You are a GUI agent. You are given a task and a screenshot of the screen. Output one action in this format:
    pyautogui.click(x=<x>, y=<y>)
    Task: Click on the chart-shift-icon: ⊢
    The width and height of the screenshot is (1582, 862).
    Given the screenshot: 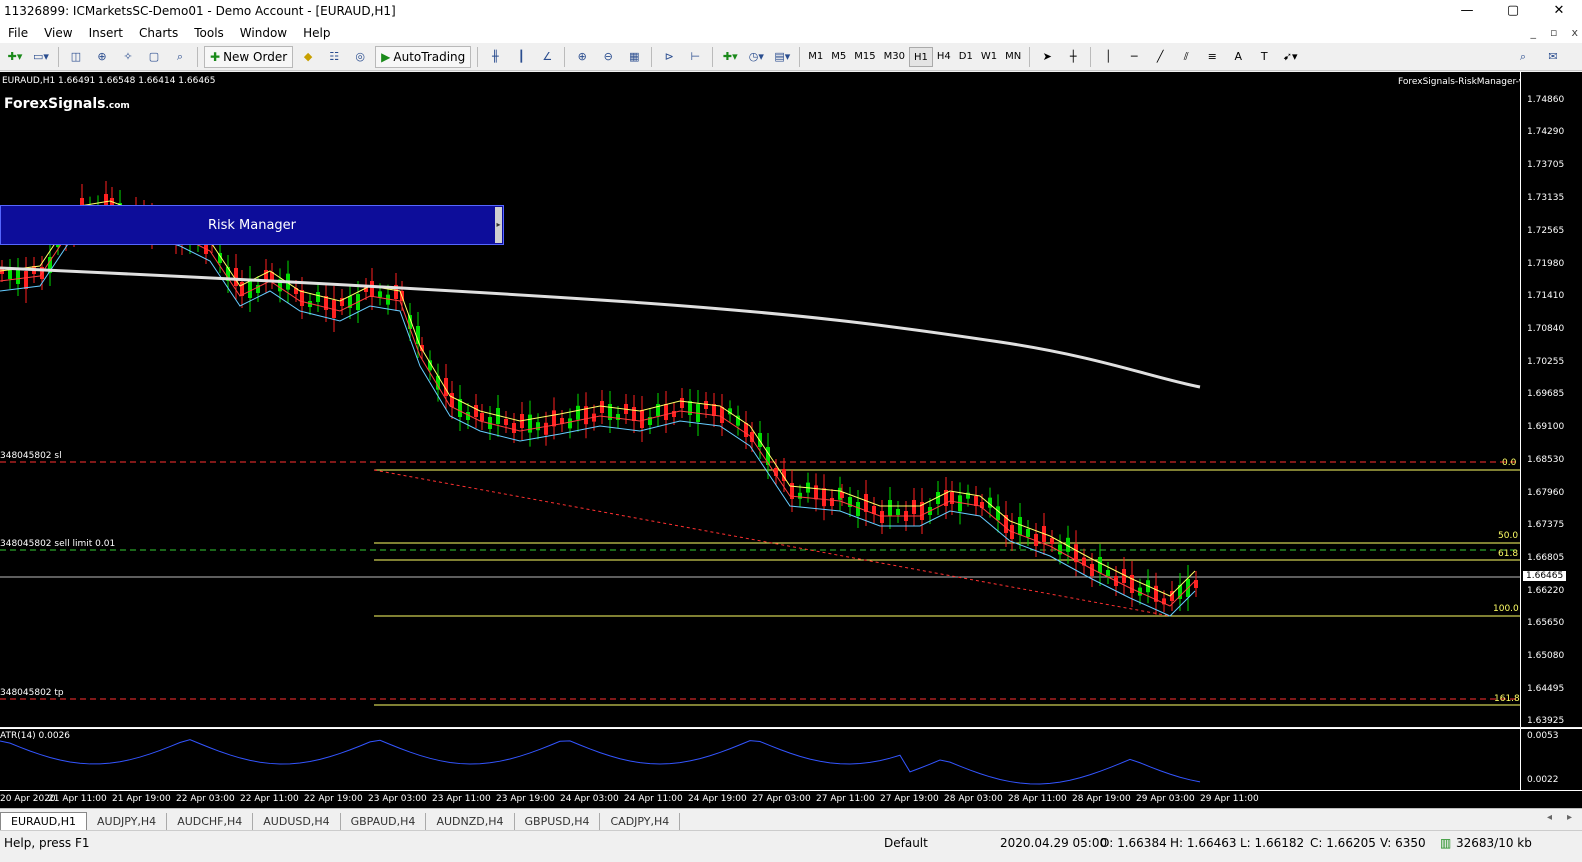 What is the action you would take?
    pyautogui.click(x=695, y=57)
    